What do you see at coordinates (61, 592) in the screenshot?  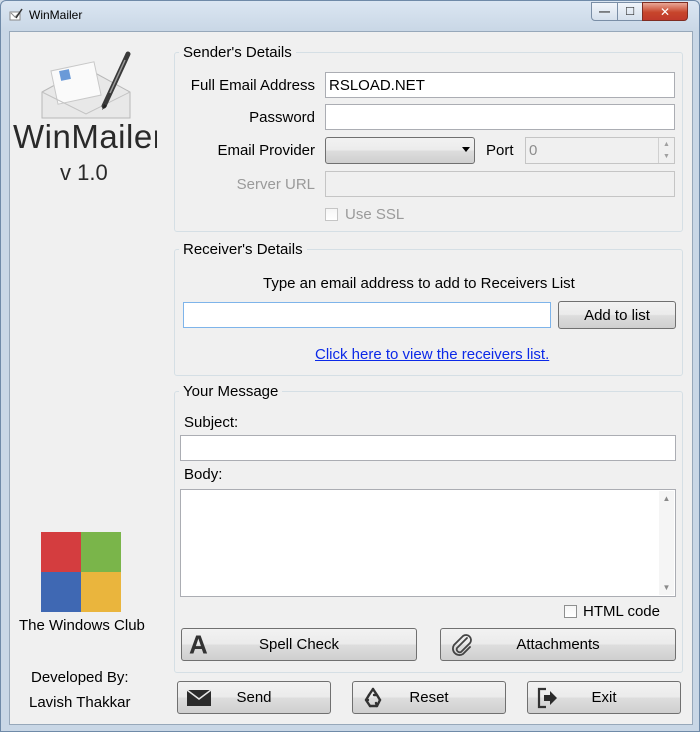 I see `logo-tile-blue` at bounding box center [61, 592].